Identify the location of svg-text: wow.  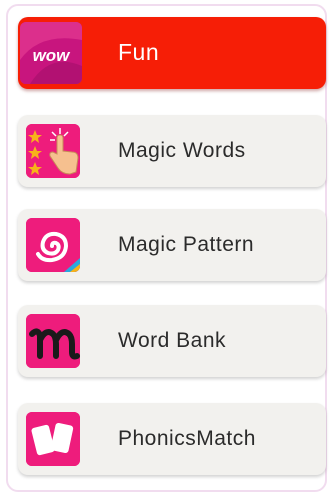
(52, 55).